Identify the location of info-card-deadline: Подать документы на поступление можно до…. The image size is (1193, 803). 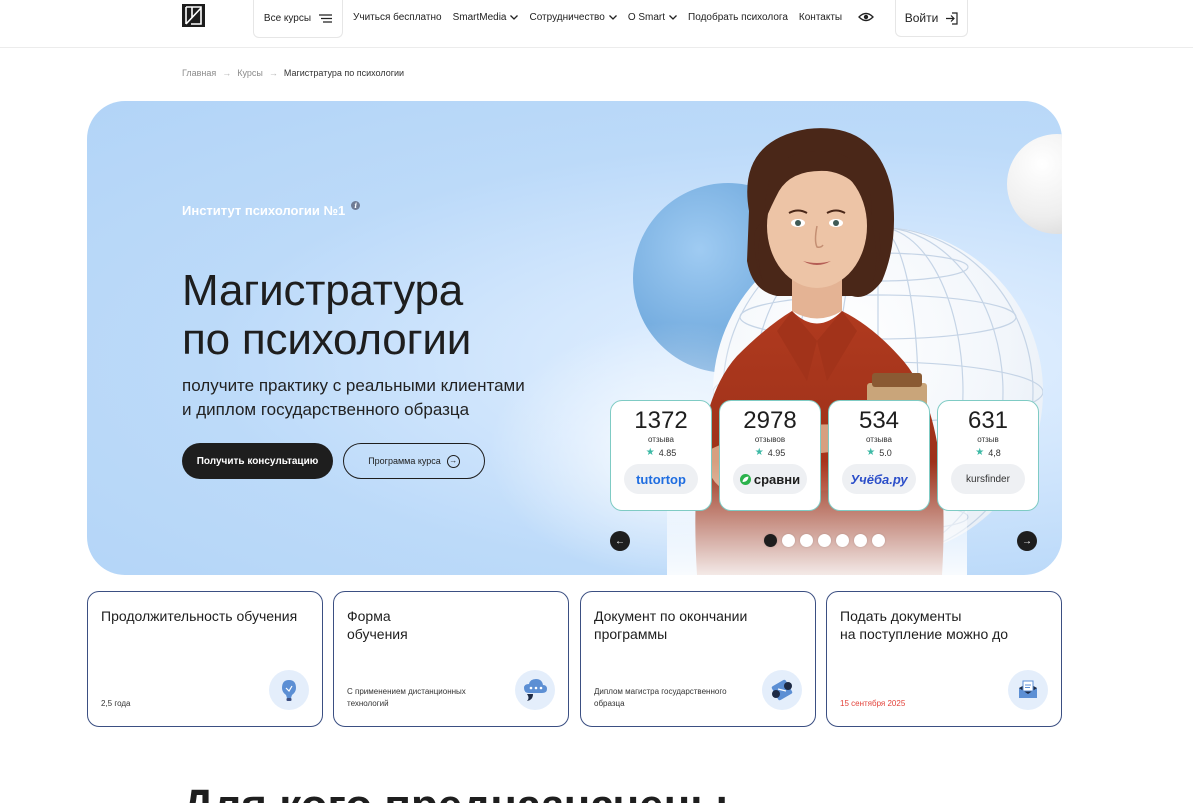
(944, 659).